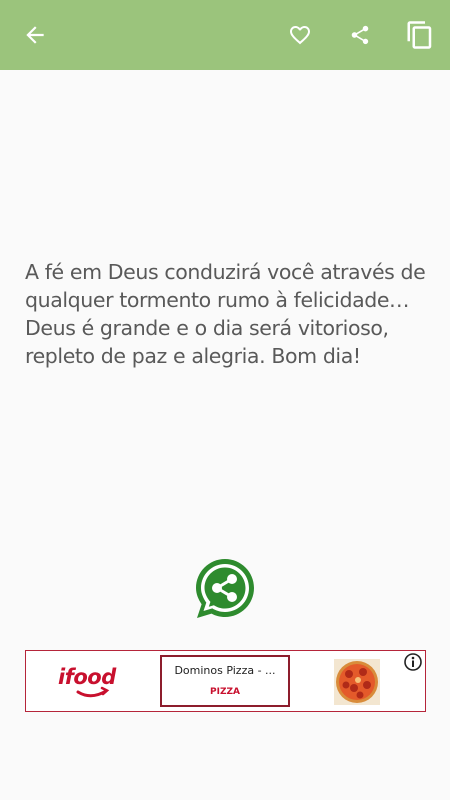 This screenshot has width=450, height=800. I want to click on top-toolbar, so click(225, 35).